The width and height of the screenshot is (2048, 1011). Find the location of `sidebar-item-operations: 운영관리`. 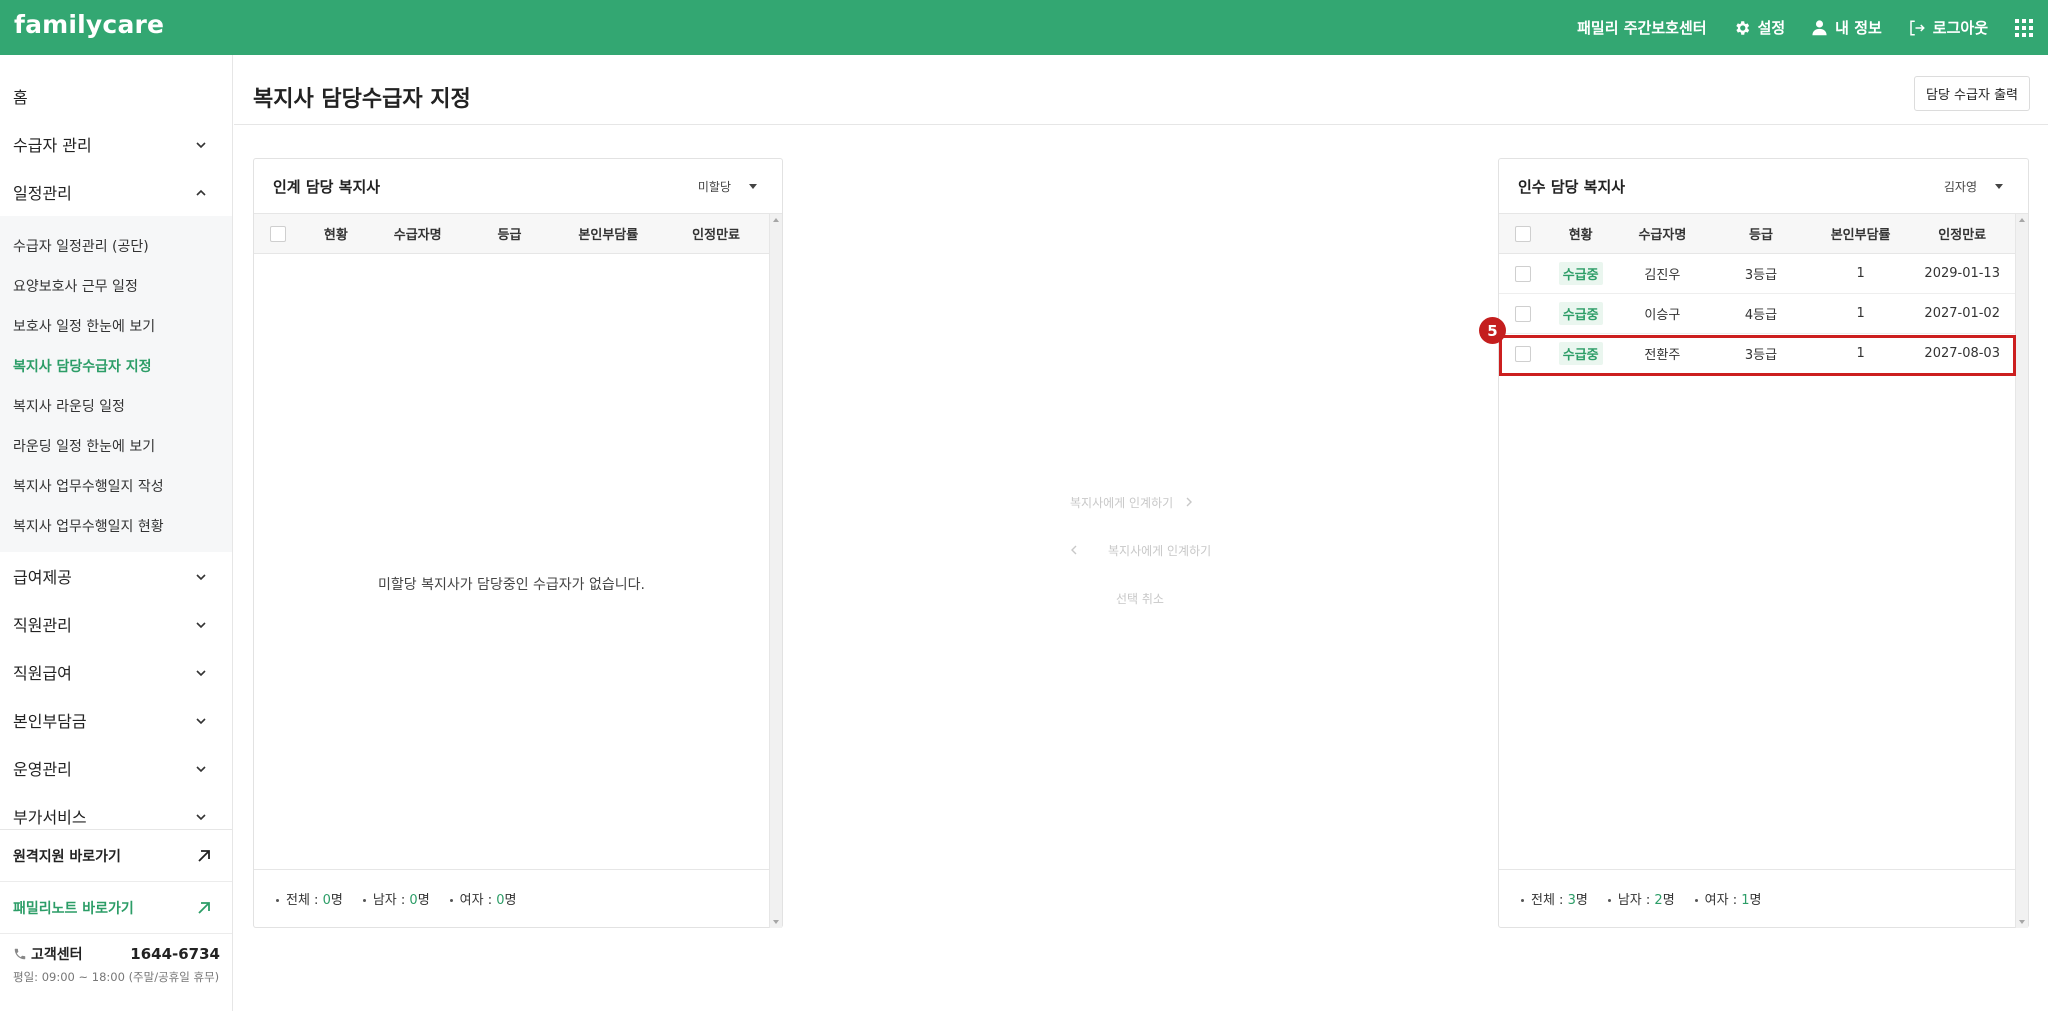

sidebar-item-operations: 운영관리 is located at coordinates (116, 768).